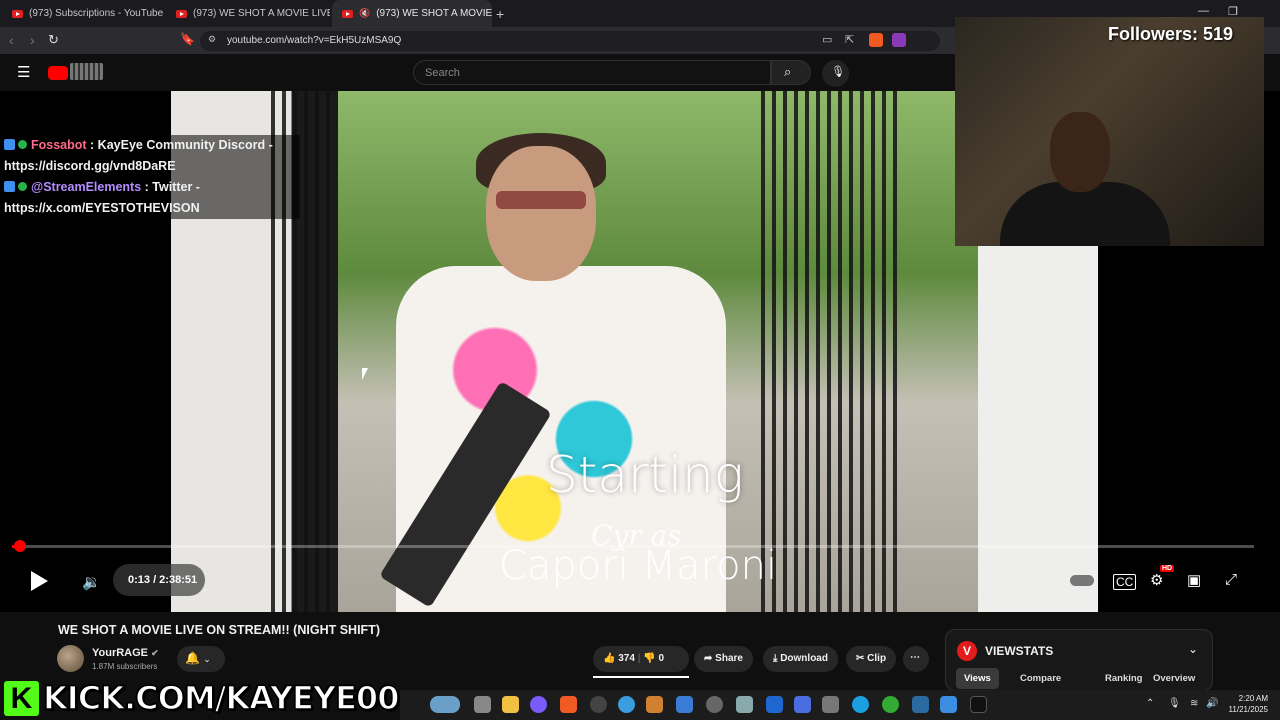  What do you see at coordinates (661, 658) in the screenshot?
I see `dislike-count: 0` at bounding box center [661, 658].